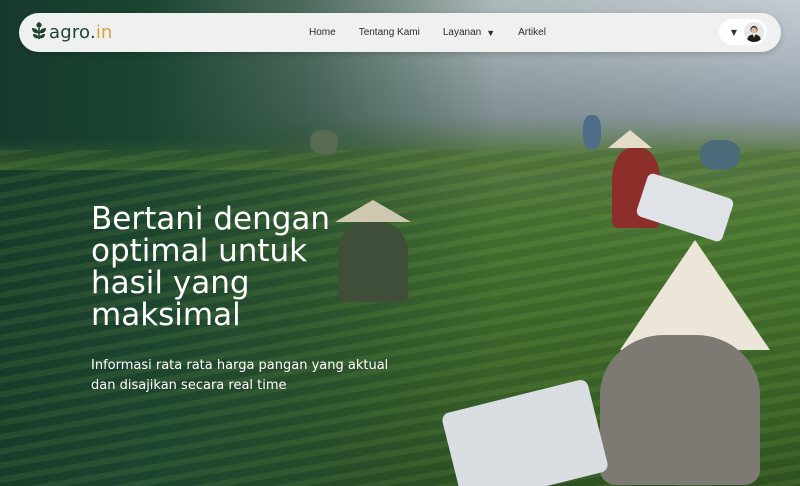  I want to click on nav-tentang-kami: Tentang Kami, so click(389, 32).